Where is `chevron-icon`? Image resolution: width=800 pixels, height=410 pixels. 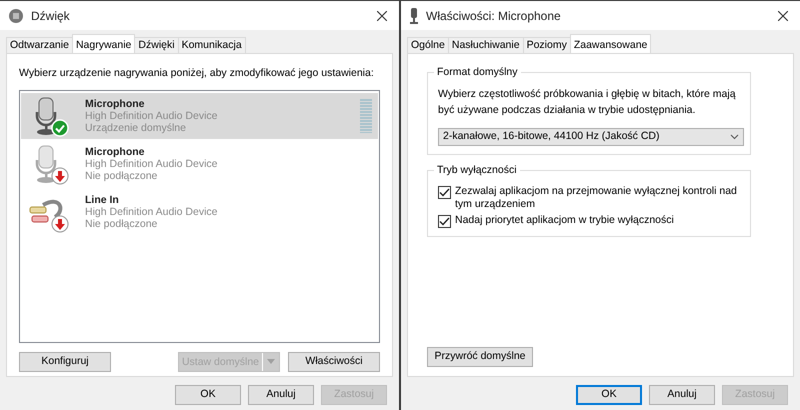 chevron-icon is located at coordinates (734, 137).